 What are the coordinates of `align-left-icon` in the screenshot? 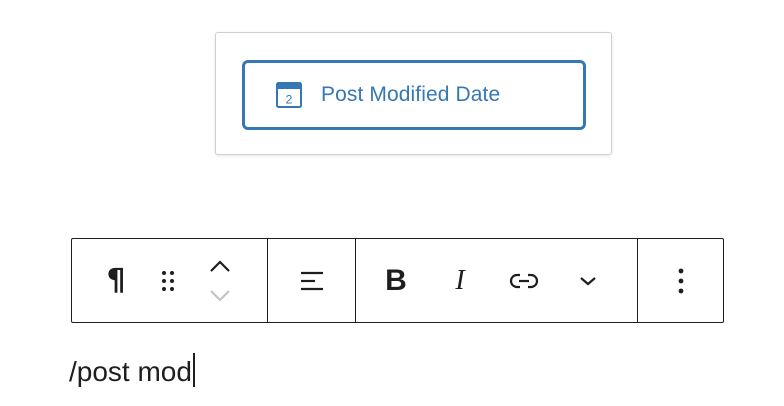 It's located at (312, 281).